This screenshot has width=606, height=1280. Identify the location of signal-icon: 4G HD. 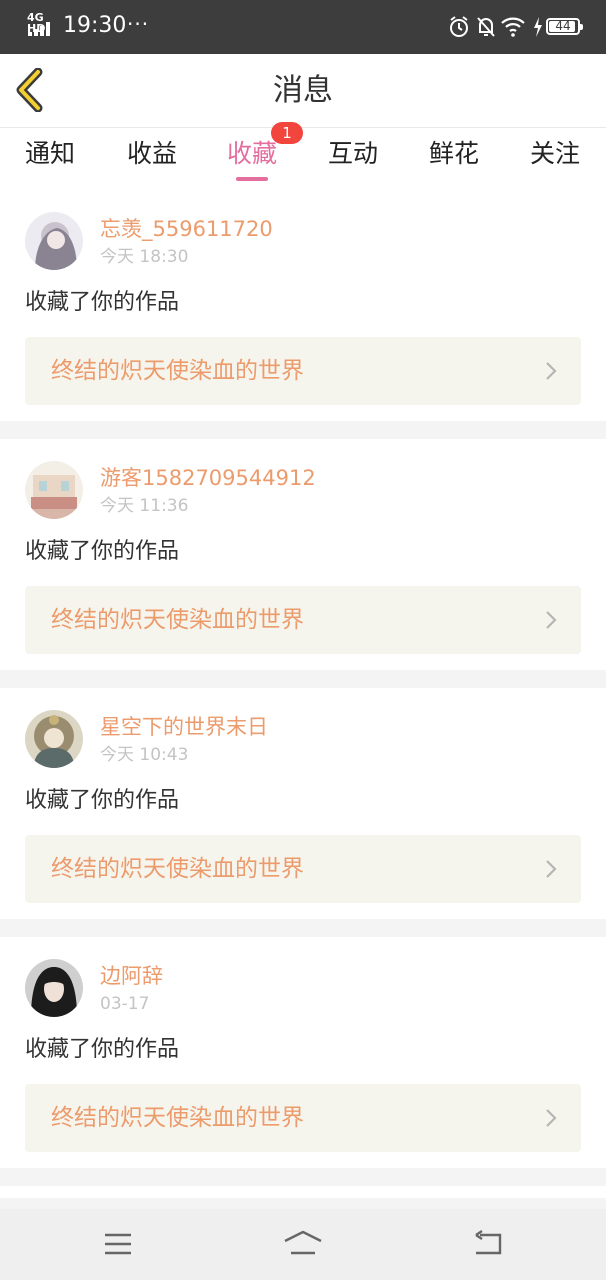
(41, 25).